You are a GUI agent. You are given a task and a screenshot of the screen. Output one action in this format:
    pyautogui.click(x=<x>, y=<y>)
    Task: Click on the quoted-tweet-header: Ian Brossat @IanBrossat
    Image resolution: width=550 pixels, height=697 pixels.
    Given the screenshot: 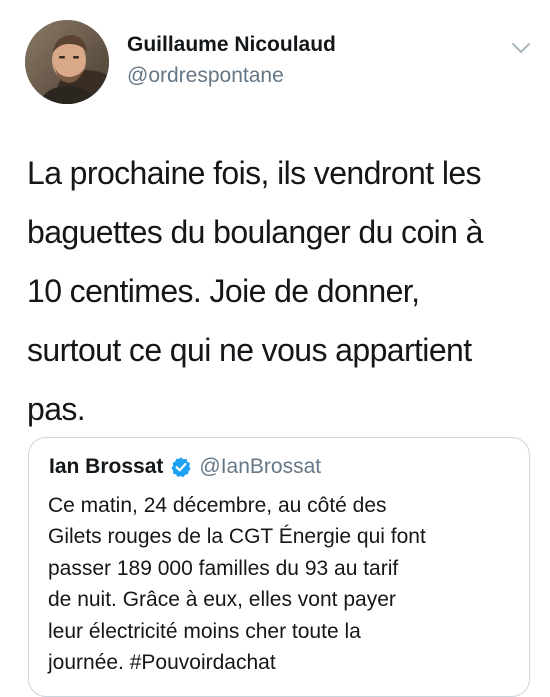 What is the action you would take?
    pyautogui.click(x=185, y=467)
    